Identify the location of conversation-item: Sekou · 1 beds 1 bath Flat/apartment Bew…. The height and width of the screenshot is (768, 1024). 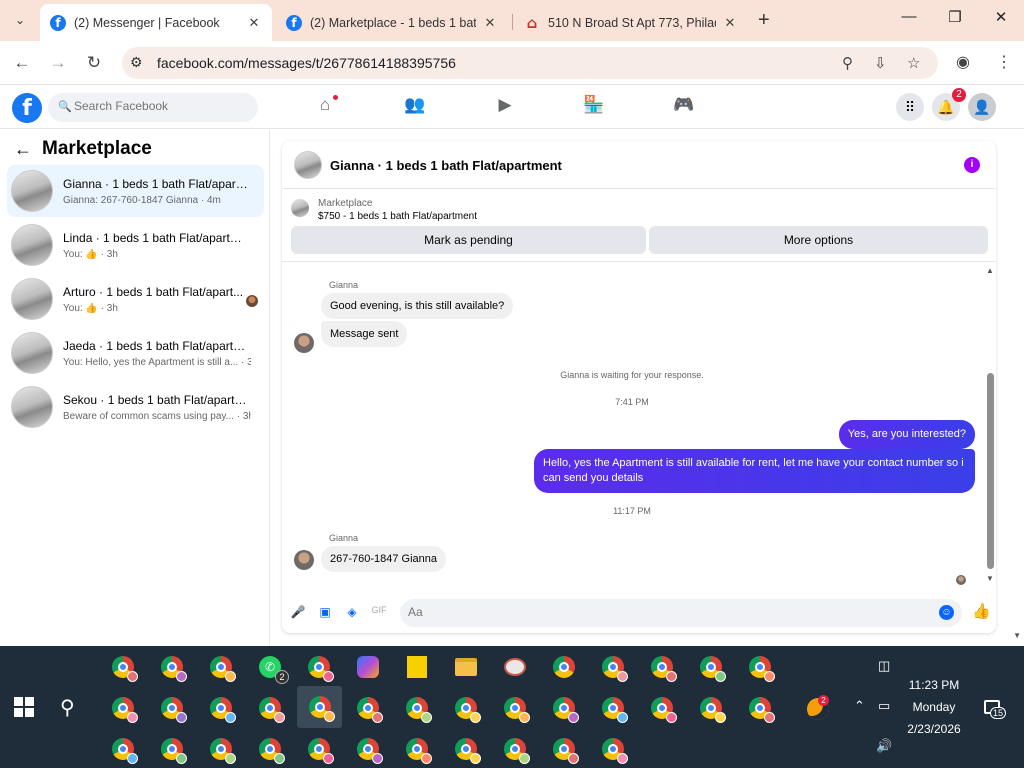
(135, 407).